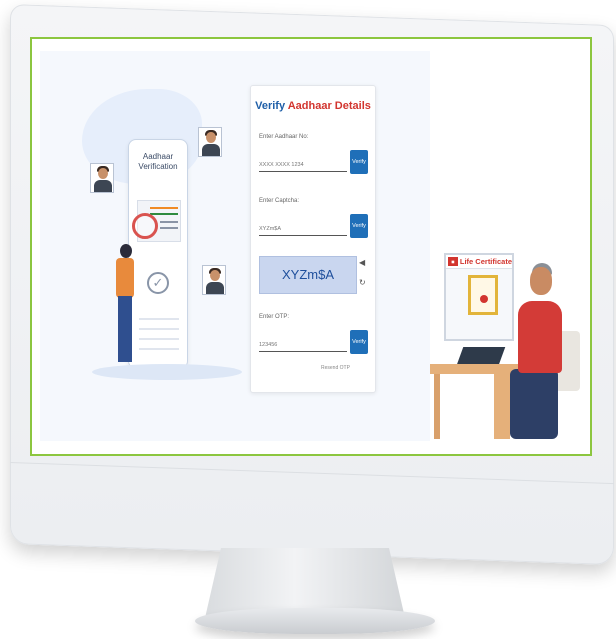  I want to click on captcha-input, so click(303, 229).